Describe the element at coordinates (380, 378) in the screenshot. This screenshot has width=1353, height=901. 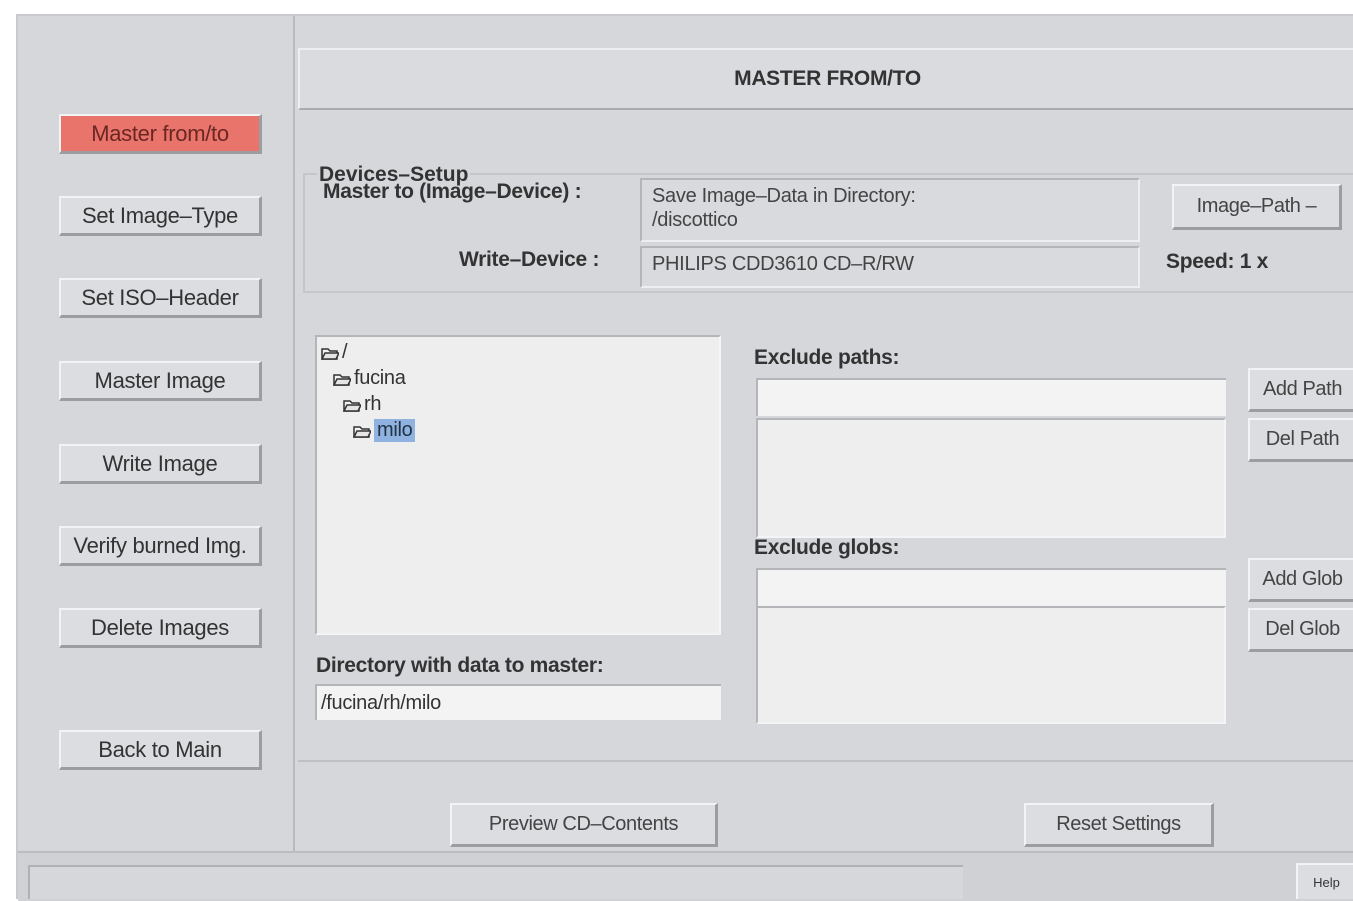
I see `tree-item-label: fucina` at that location.